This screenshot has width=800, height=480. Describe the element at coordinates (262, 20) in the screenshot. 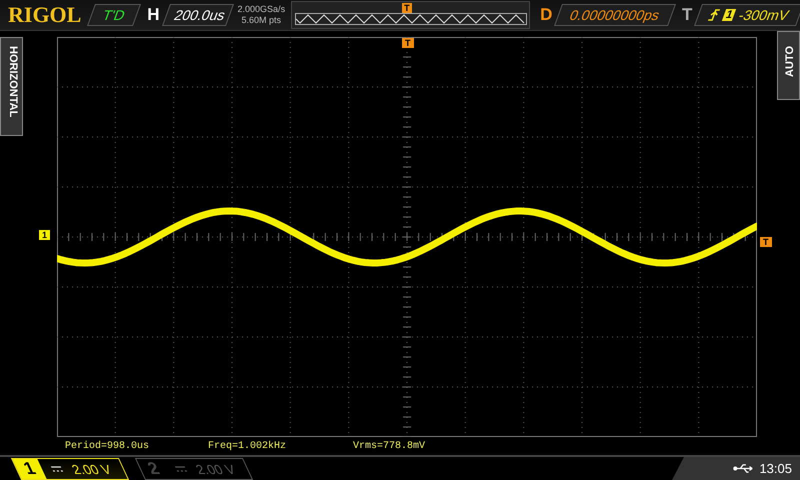

I see `memory-depth: 5.60M pts` at that location.